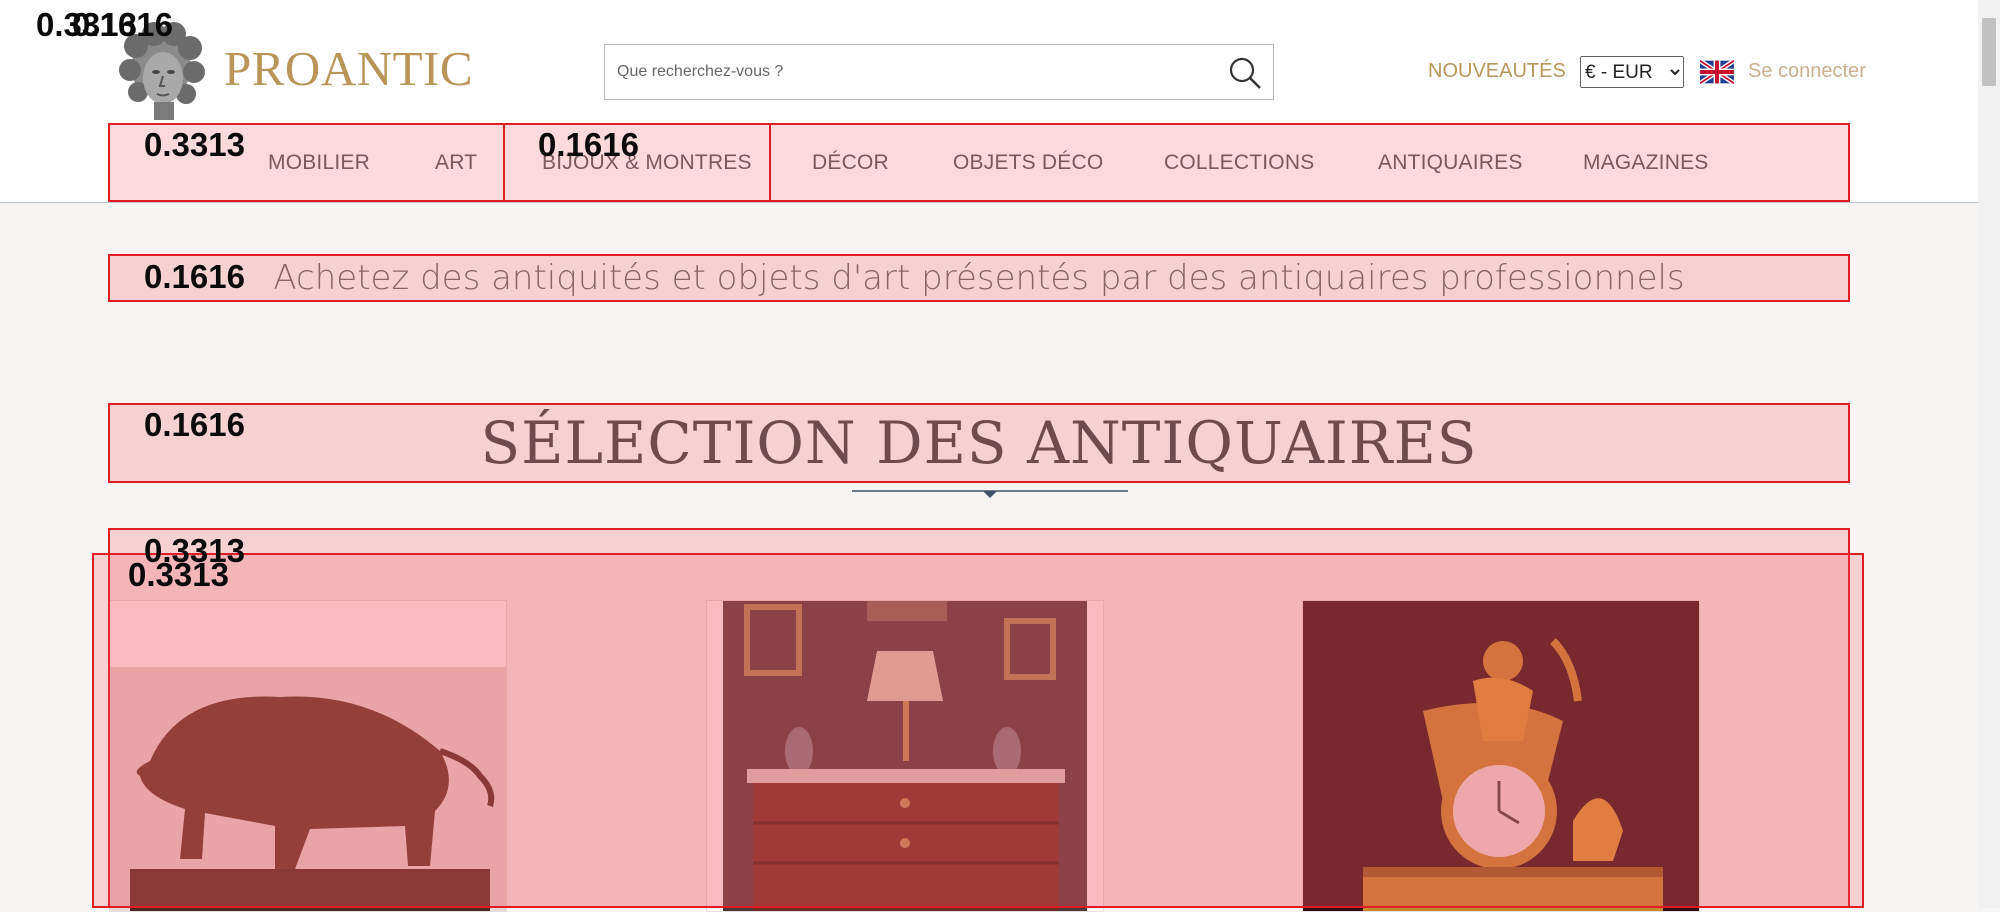  Describe the element at coordinates (911, 72) in the screenshot. I see `search-input` at that location.